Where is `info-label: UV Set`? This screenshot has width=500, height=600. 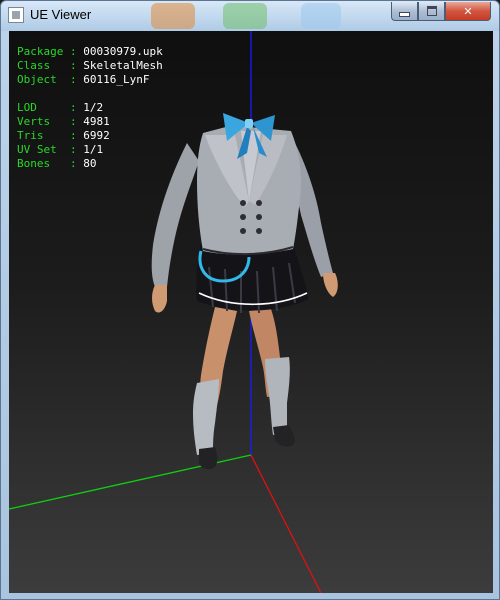 info-label: UV Set is located at coordinates (37, 149).